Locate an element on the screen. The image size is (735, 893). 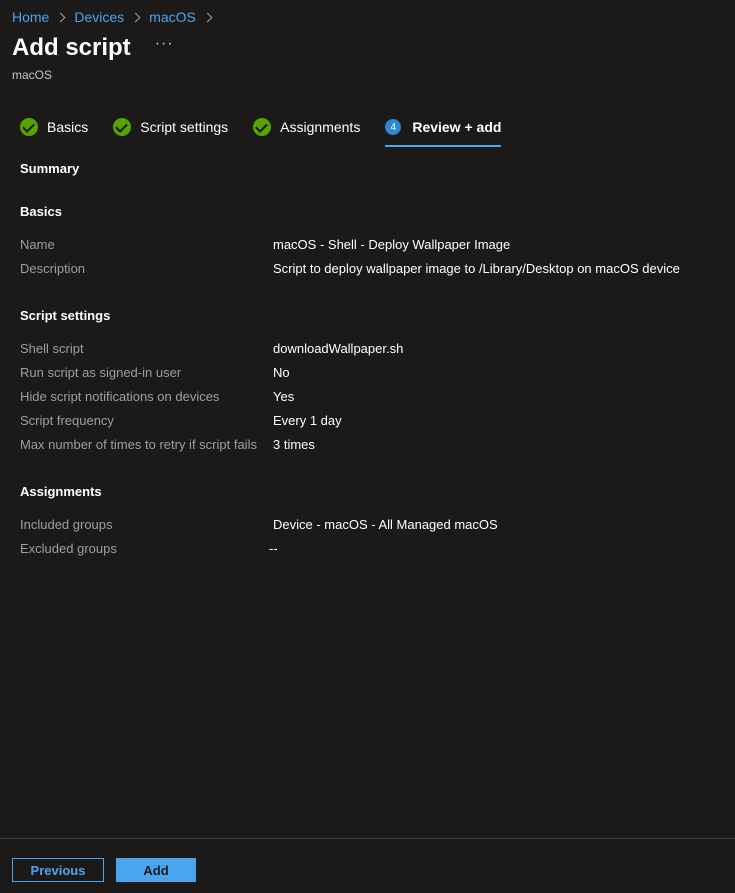
summary-row-hide-notifications: Hide script notifications on devices Yes is located at coordinates (211, 396).